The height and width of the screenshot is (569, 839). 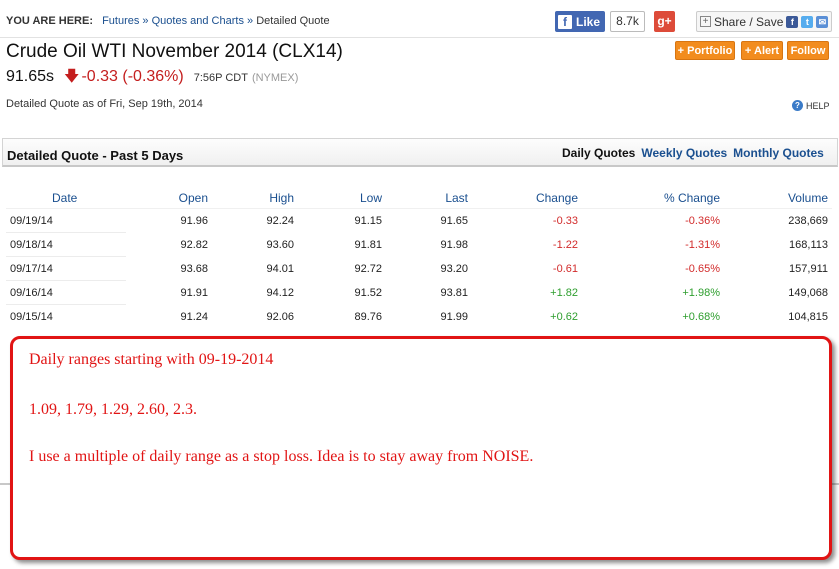 What do you see at coordinates (368, 269) in the screenshot?
I see `cell-low: 92.72` at bounding box center [368, 269].